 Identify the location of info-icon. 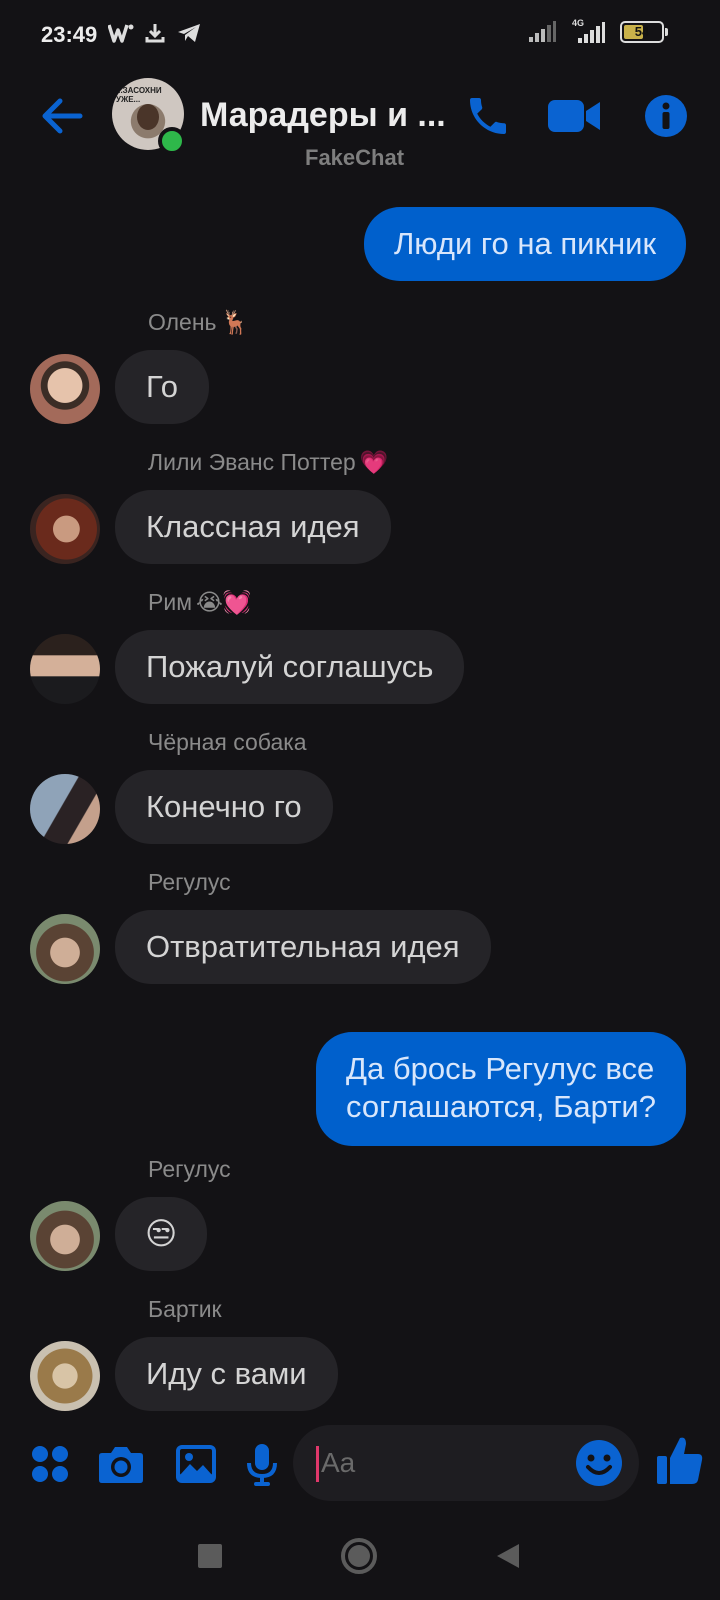
(666, 116).